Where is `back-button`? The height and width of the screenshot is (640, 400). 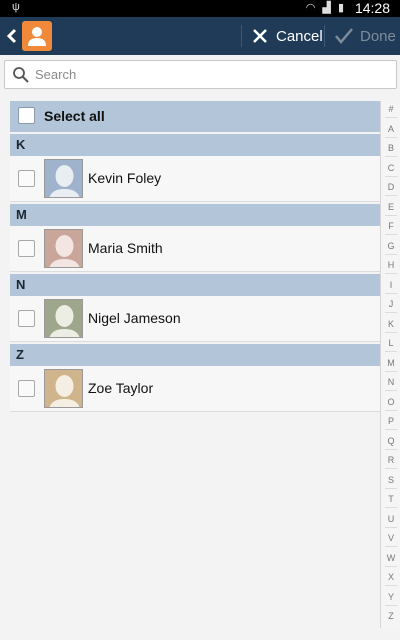
back-button is located at coordinates (12, 36).